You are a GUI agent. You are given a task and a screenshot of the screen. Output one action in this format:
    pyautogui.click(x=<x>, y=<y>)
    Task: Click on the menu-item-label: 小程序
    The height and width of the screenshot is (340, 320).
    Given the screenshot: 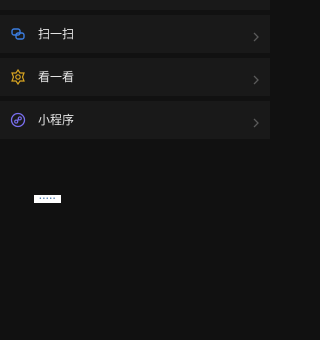 What is the action you would take?
    pyautogui.click(x=56, y=120)
    